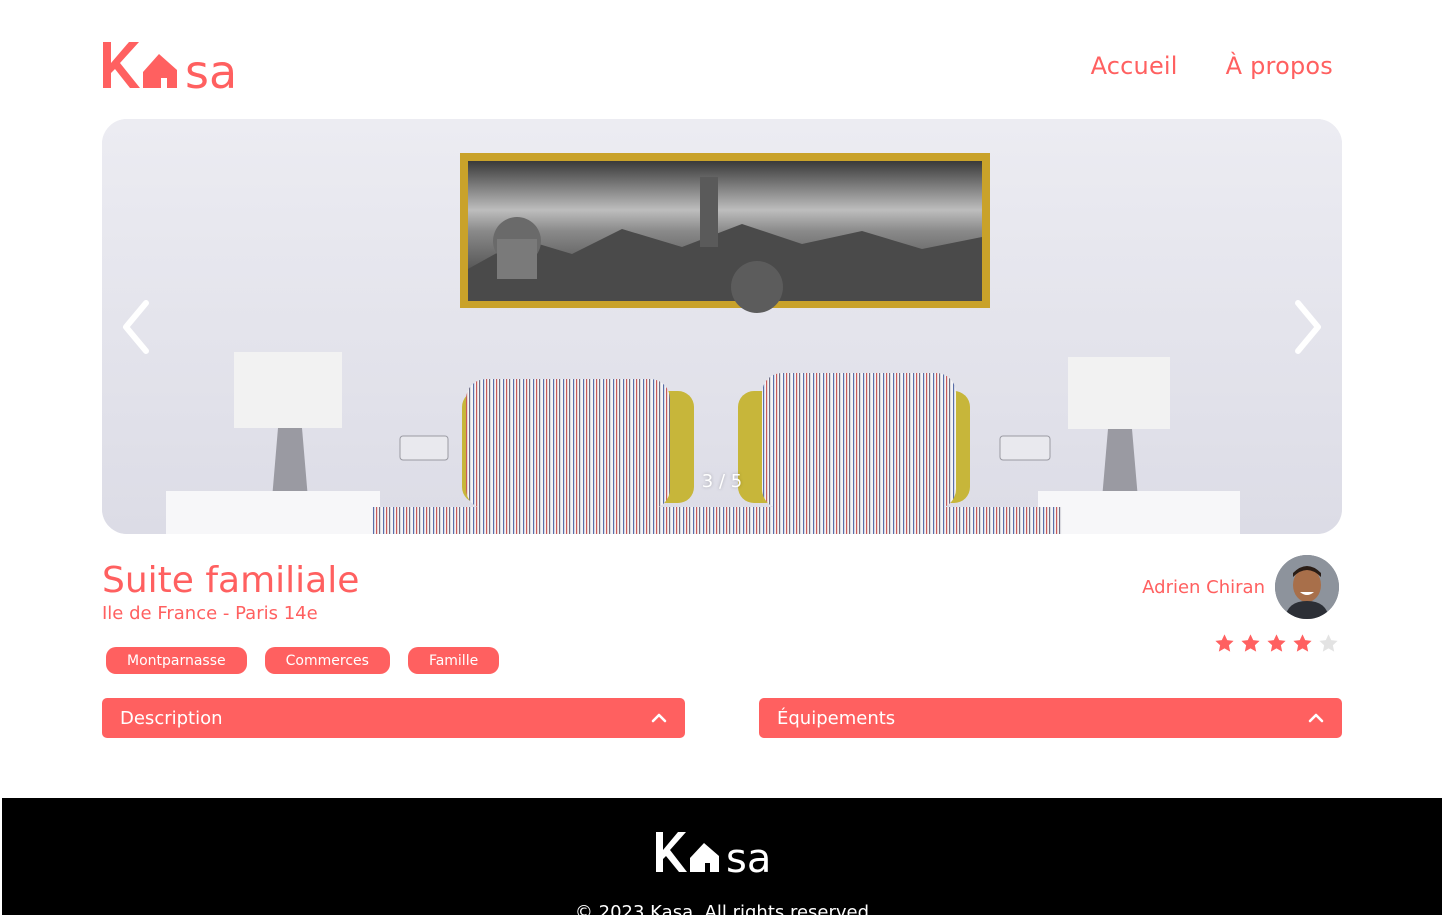 The image size is (1444, 915). I want to click on tag: Commerces, so click(327, 660).